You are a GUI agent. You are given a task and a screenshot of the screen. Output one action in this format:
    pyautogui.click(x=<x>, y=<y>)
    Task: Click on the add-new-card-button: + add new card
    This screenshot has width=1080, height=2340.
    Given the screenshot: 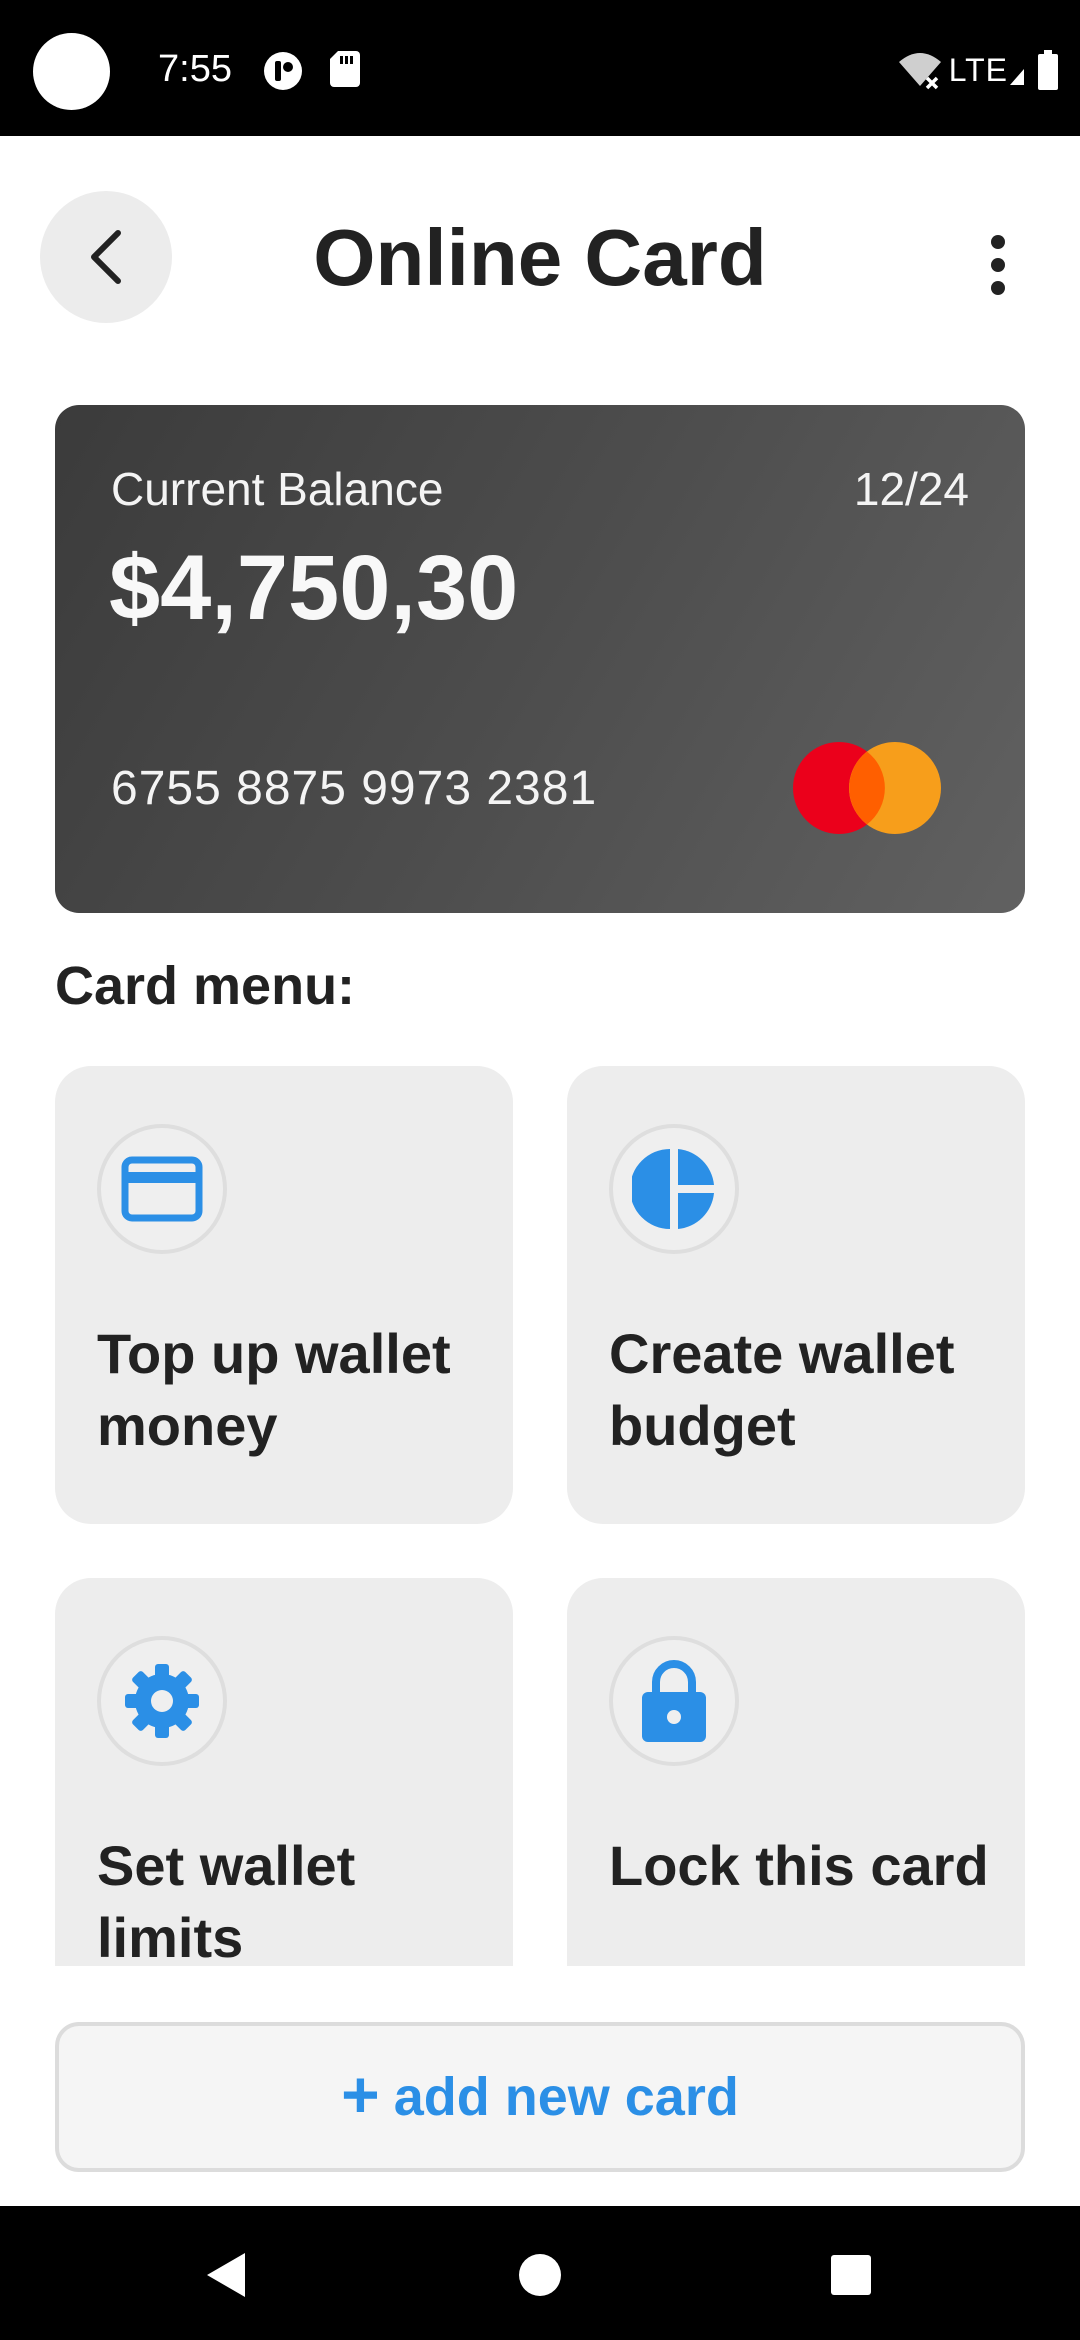 What is the action you would take?
    pyautogui.click(x=540, y=2097)
    